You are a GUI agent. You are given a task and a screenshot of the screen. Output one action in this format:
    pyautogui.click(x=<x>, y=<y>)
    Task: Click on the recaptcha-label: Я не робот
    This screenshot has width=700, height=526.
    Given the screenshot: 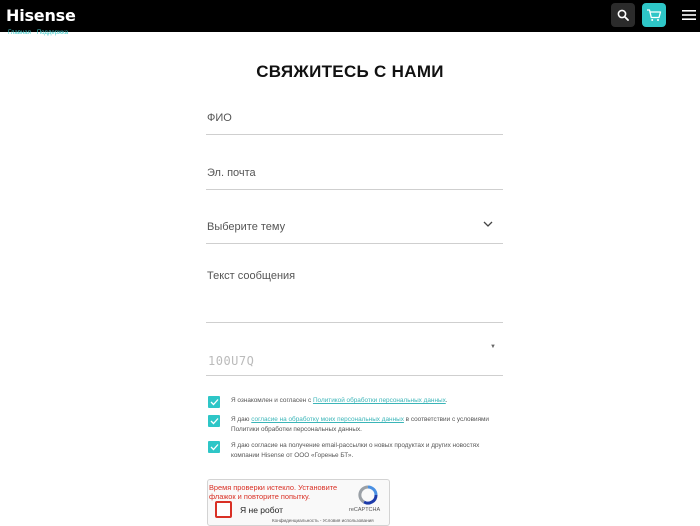 What is the action you would take?
    pyautogui.click(x=262, y=510)
    